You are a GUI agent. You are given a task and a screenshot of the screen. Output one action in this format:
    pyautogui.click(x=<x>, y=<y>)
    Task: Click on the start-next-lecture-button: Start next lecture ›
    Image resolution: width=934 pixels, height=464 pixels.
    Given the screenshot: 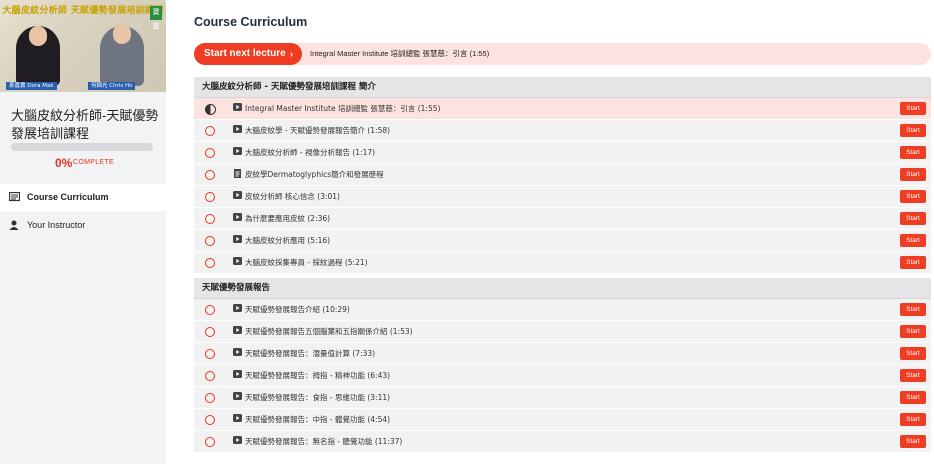 What is the action you would take?
    pyautogui.click(x=248, y=54)
    